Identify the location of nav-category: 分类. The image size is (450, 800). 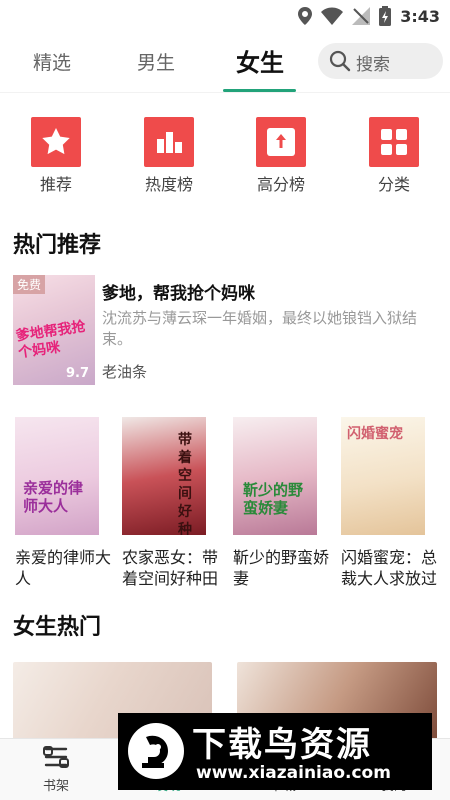
(394, 156).